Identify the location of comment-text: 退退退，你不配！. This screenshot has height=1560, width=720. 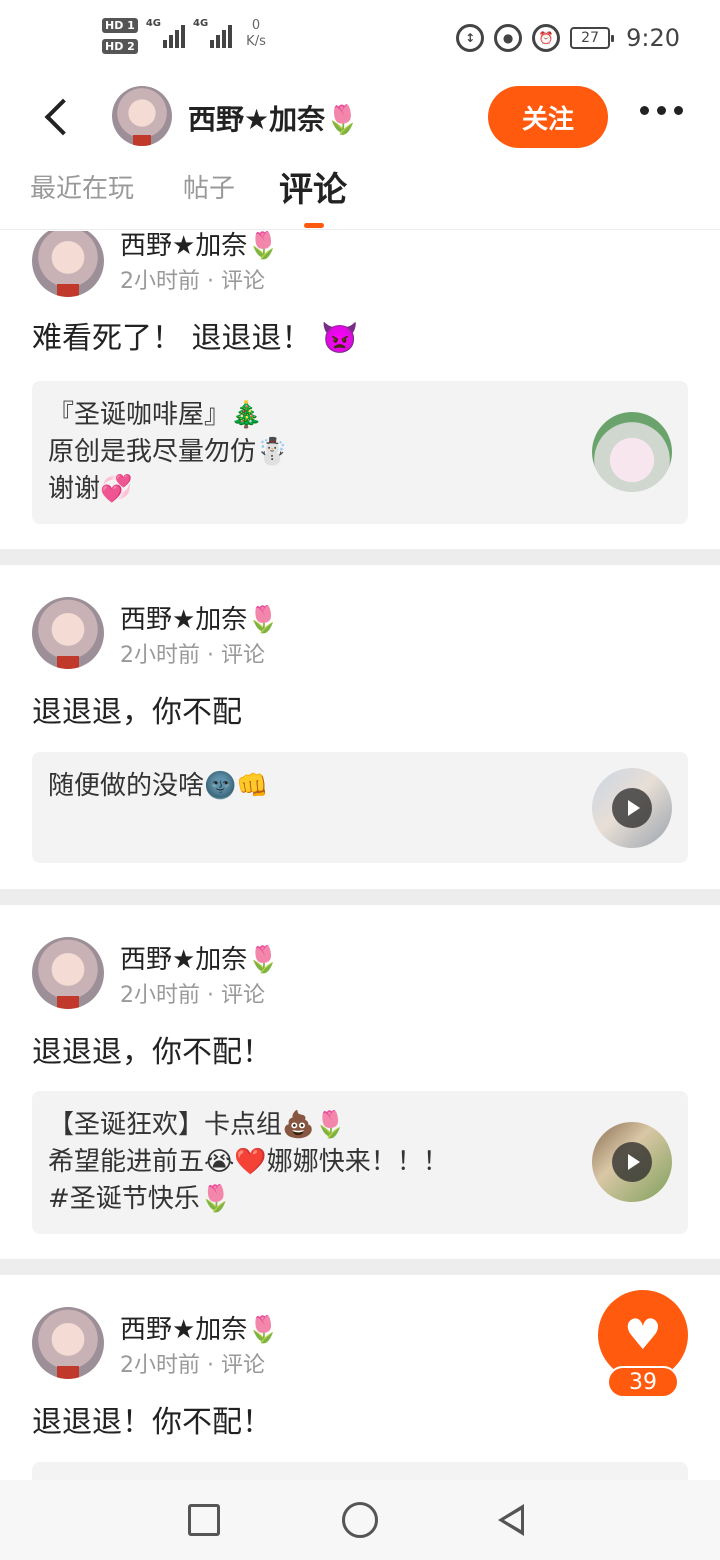
(152, 1052).